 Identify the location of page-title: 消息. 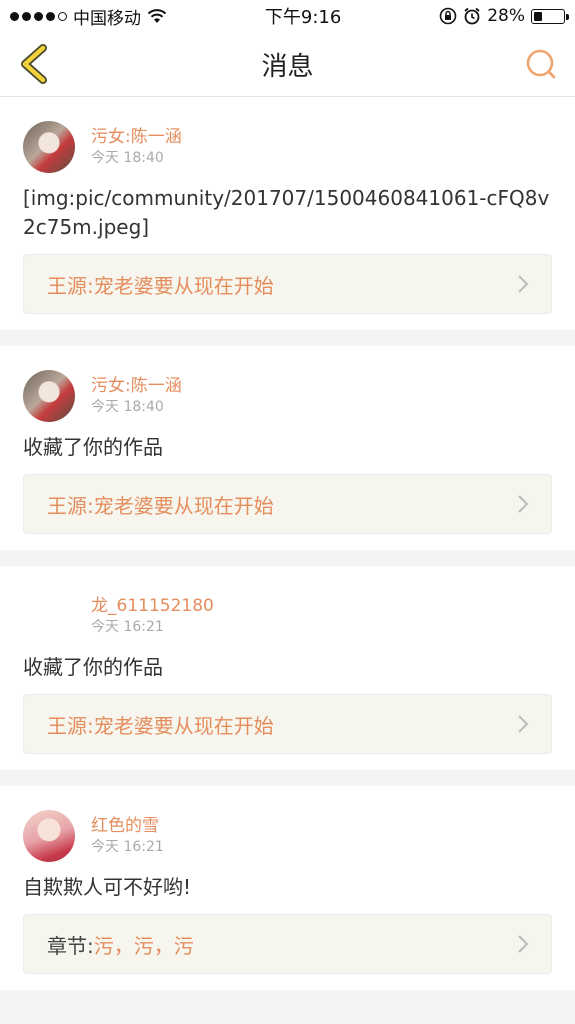
(287, 66).